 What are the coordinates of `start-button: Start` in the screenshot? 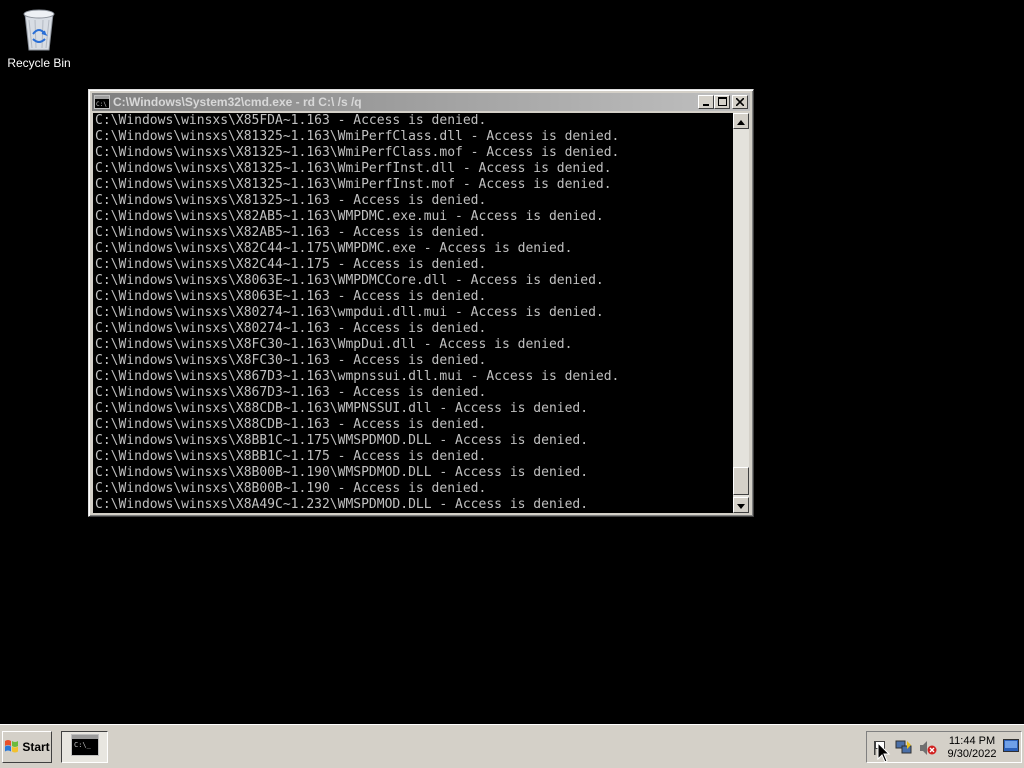 It's located at (27, 747).